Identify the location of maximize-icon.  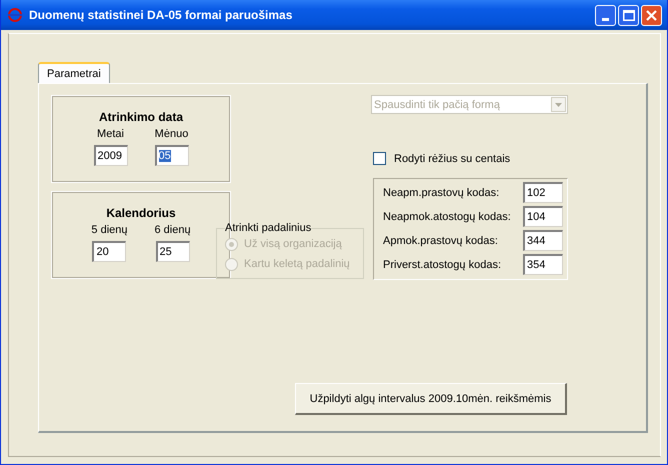
(628, 15).